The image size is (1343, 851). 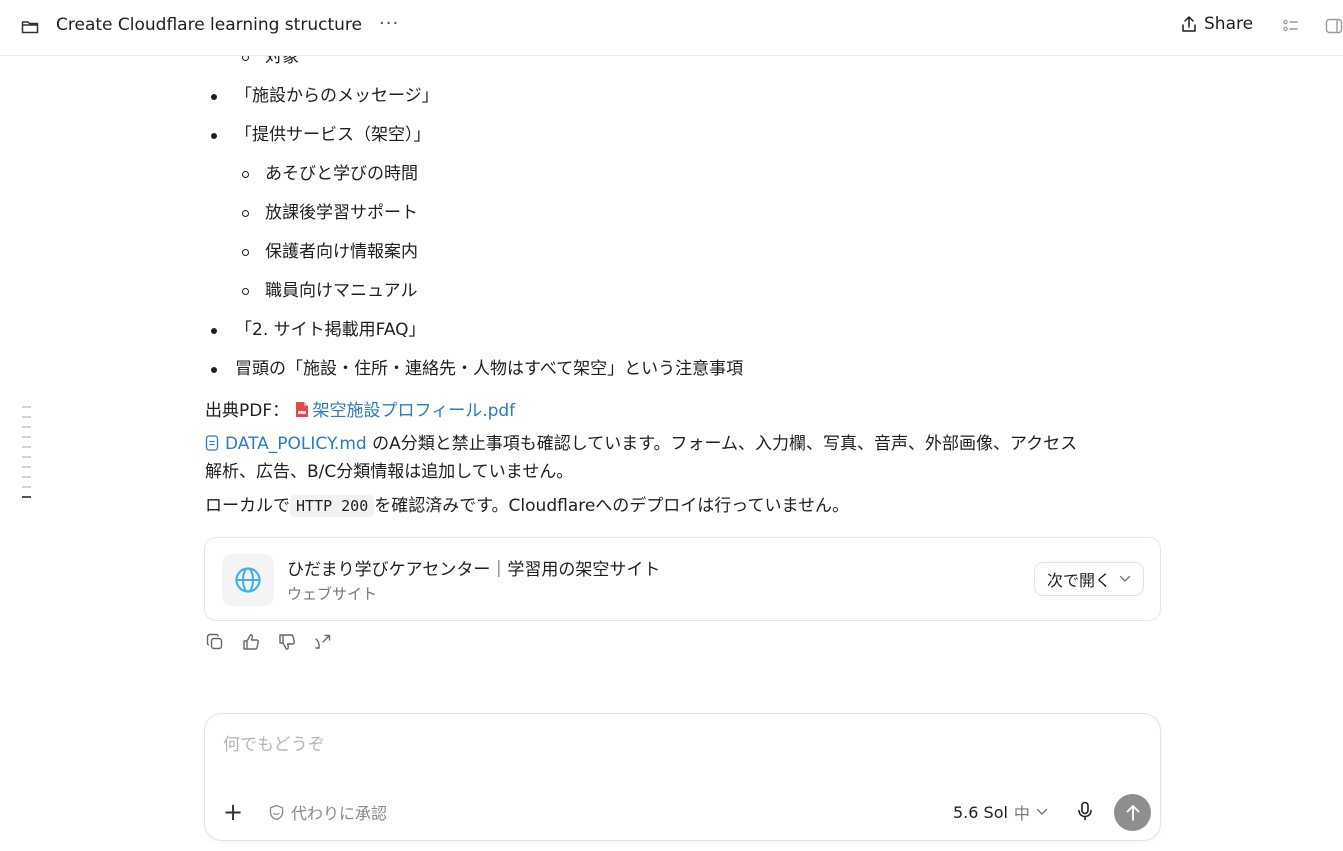 What do you see at coordinates (414, 411) in the screenshot?
I see `source-pdf-link: 架空施設プロフィール.pdf` at bounding box center [414, 411].